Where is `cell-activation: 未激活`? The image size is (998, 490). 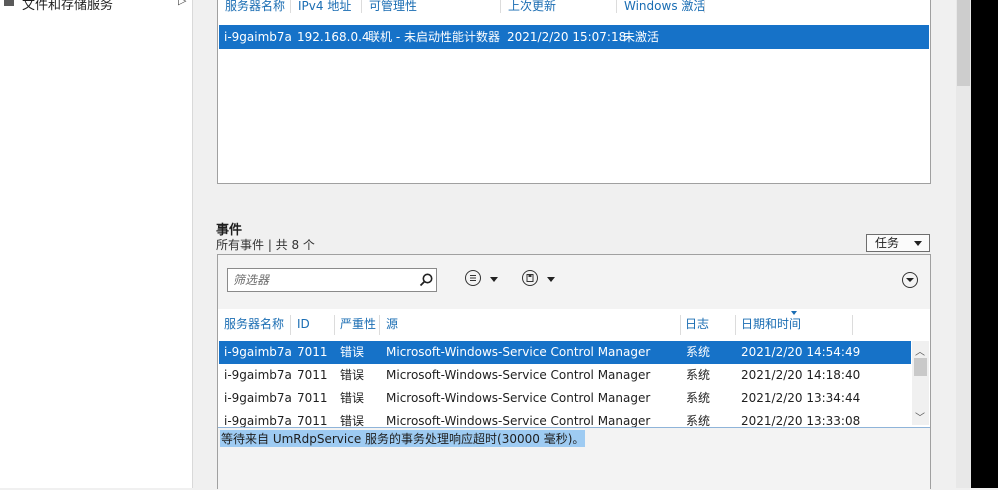
cell-activation: 未激活 is located at coordinates (641, 37).